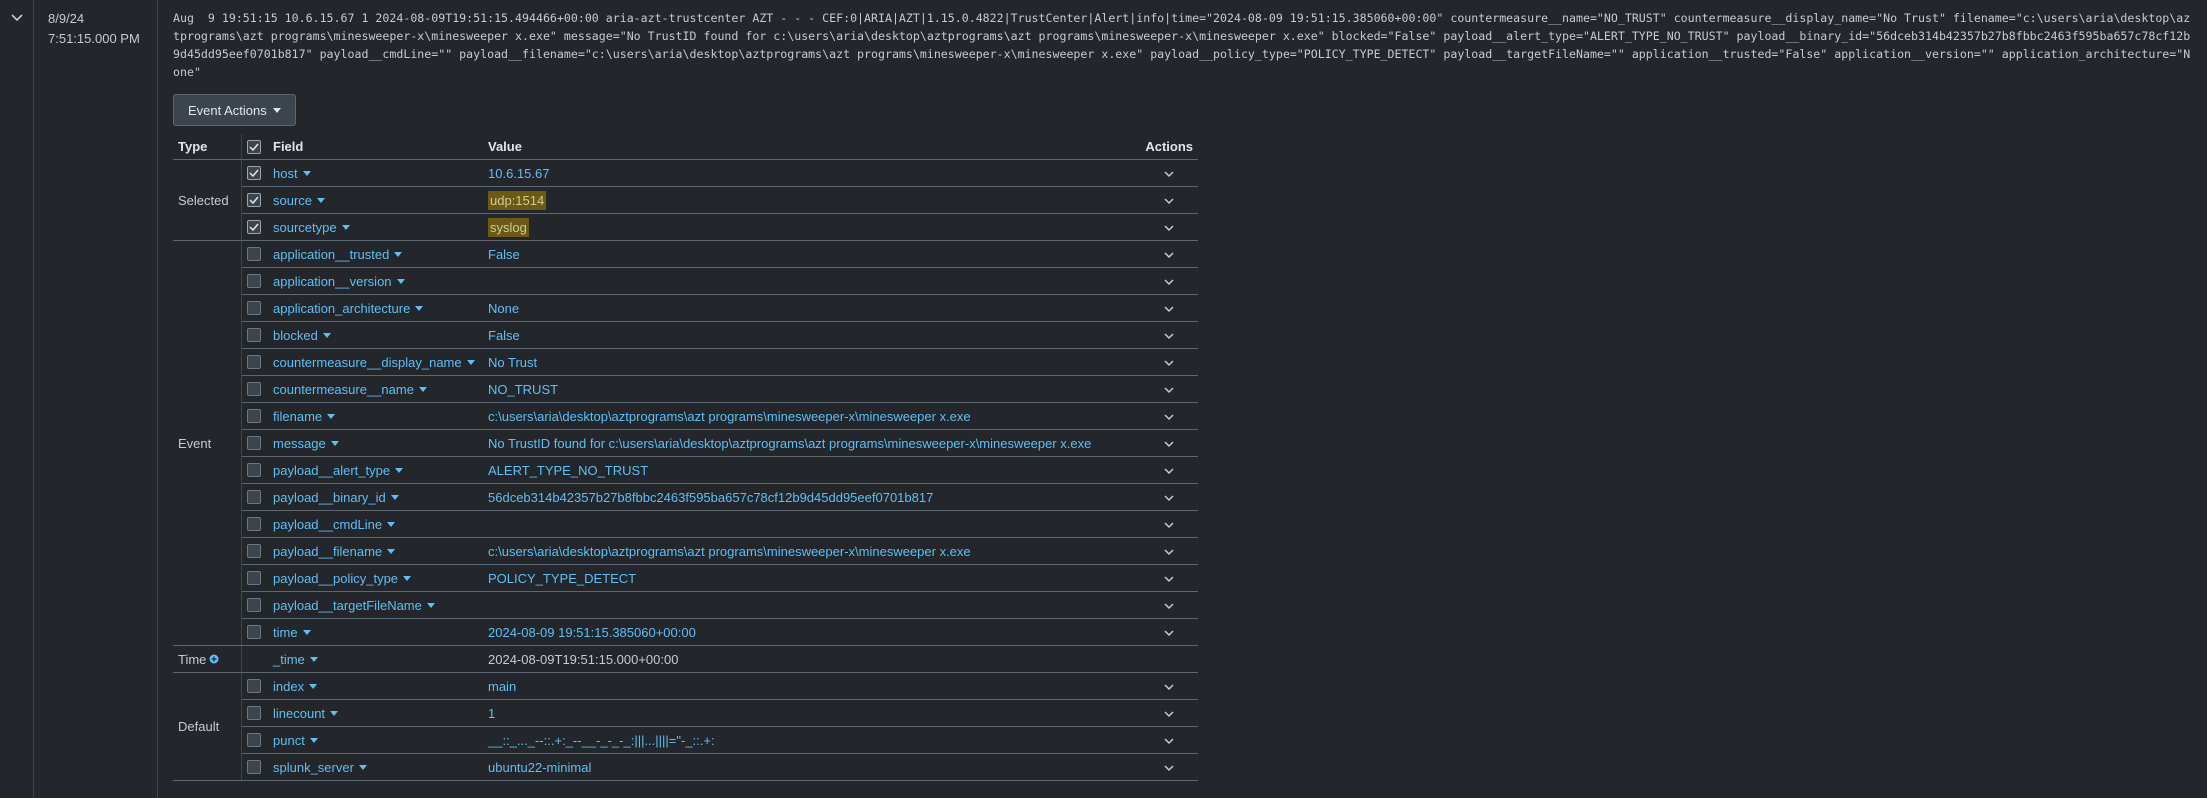 The image size is (2207, 798). What do you see at coordinates (17, 18) in the screenshot?
I see `collapse-event-button` at bounding box center [17, 18].